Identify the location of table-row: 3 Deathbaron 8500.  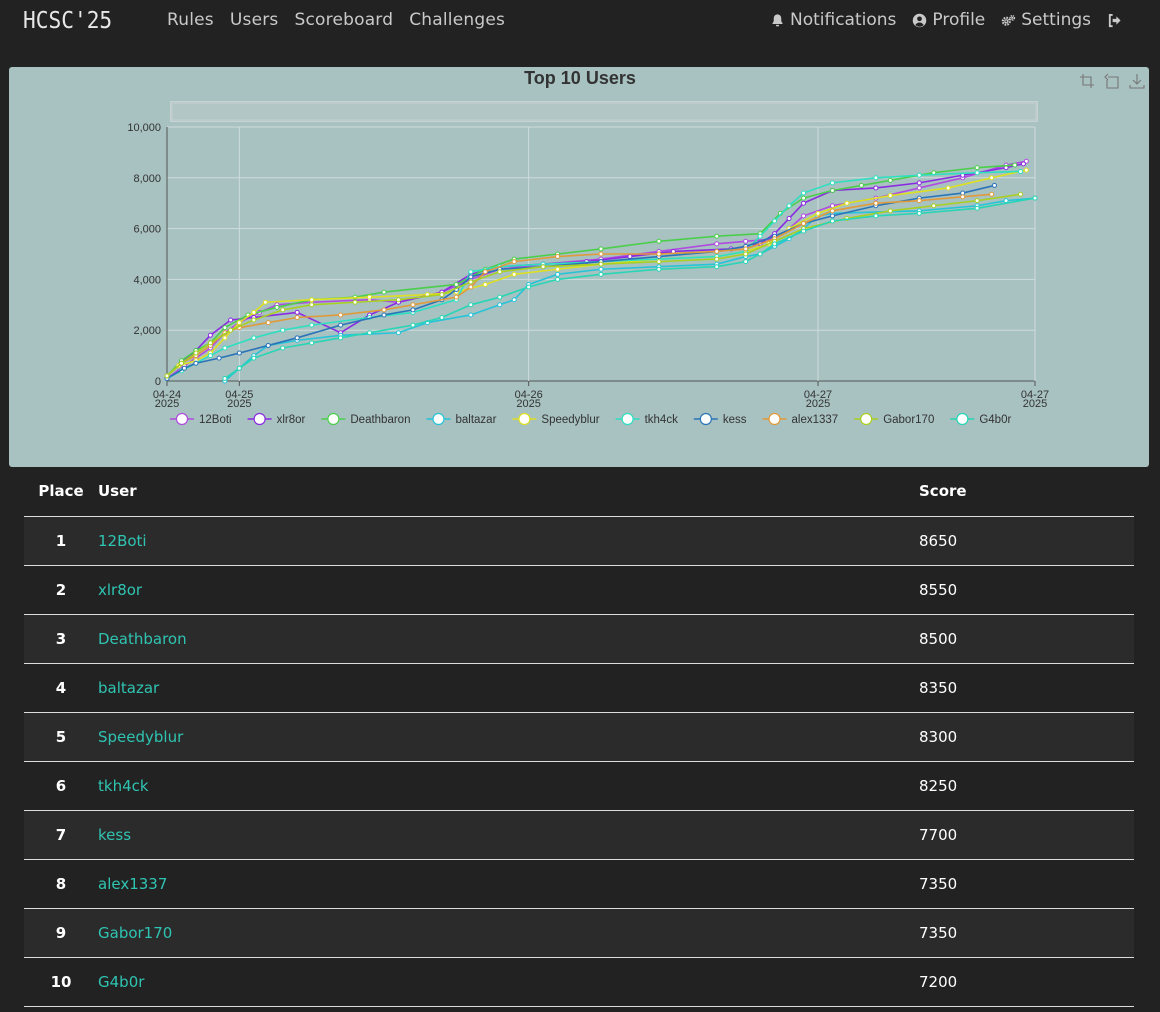
(579, 639).